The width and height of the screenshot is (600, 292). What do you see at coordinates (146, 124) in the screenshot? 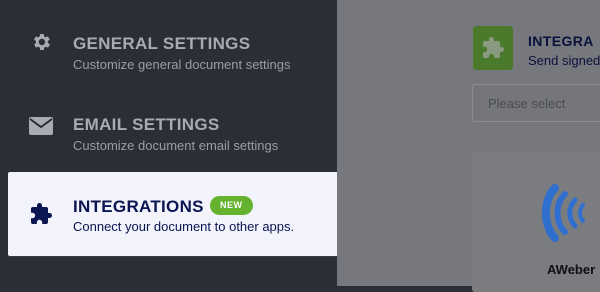
I see `sidebar-item-title: EMAIL SETTINGS` at bounding box center [146, 124].